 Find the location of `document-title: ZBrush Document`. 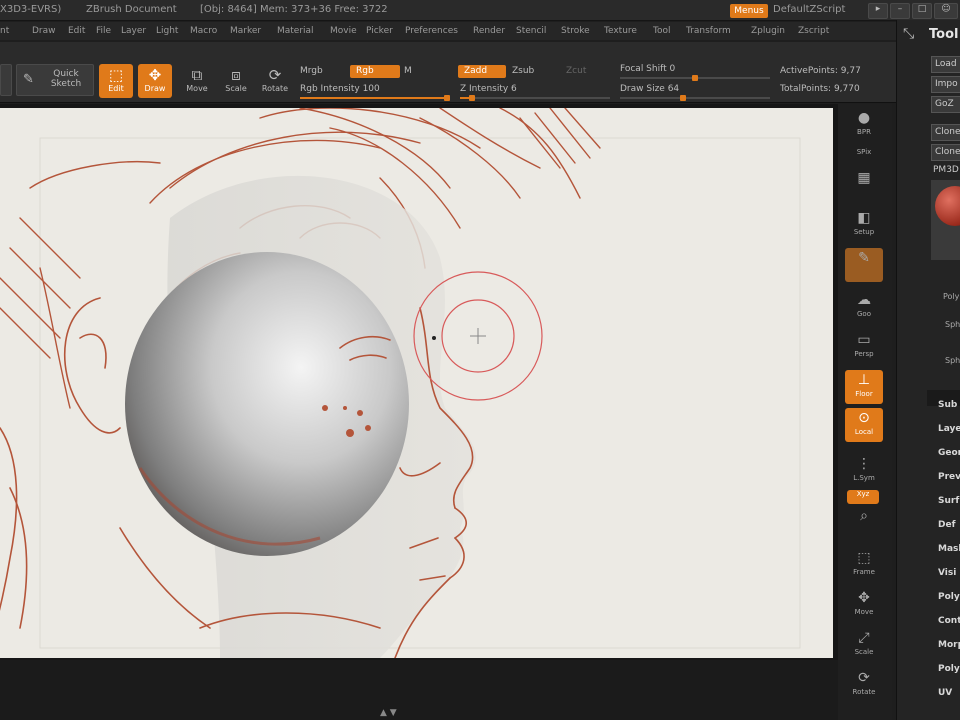

document-title: ZBrush Document is located at coordinates (131, 9).